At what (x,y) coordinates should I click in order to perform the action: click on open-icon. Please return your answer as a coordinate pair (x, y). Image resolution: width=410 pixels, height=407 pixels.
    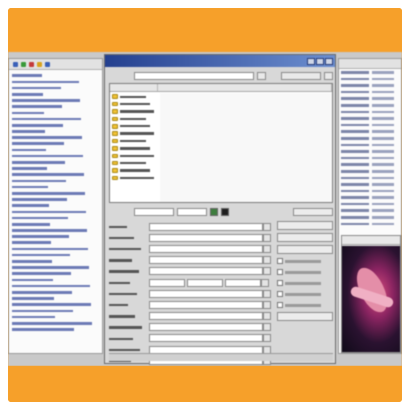
    Looking at the image, I should click on (15, 64).